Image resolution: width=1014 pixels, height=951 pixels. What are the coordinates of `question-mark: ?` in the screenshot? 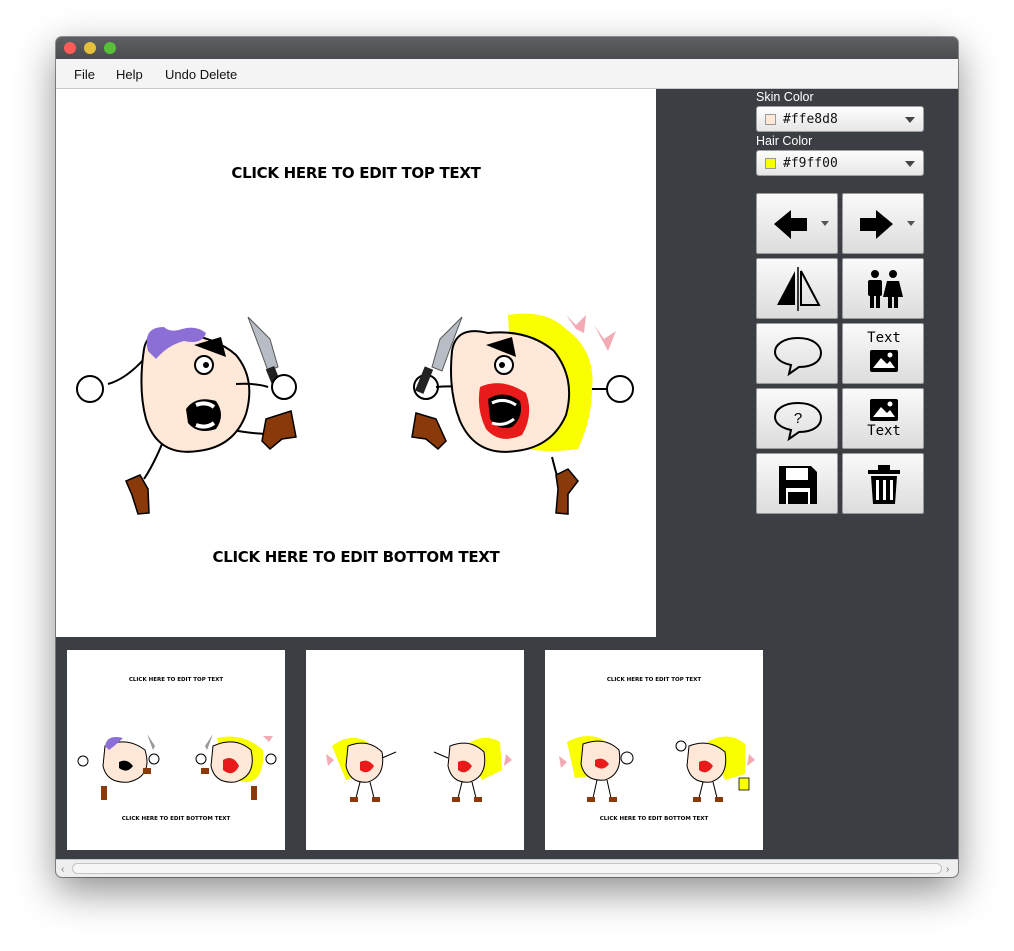 It's located at (798, 418).